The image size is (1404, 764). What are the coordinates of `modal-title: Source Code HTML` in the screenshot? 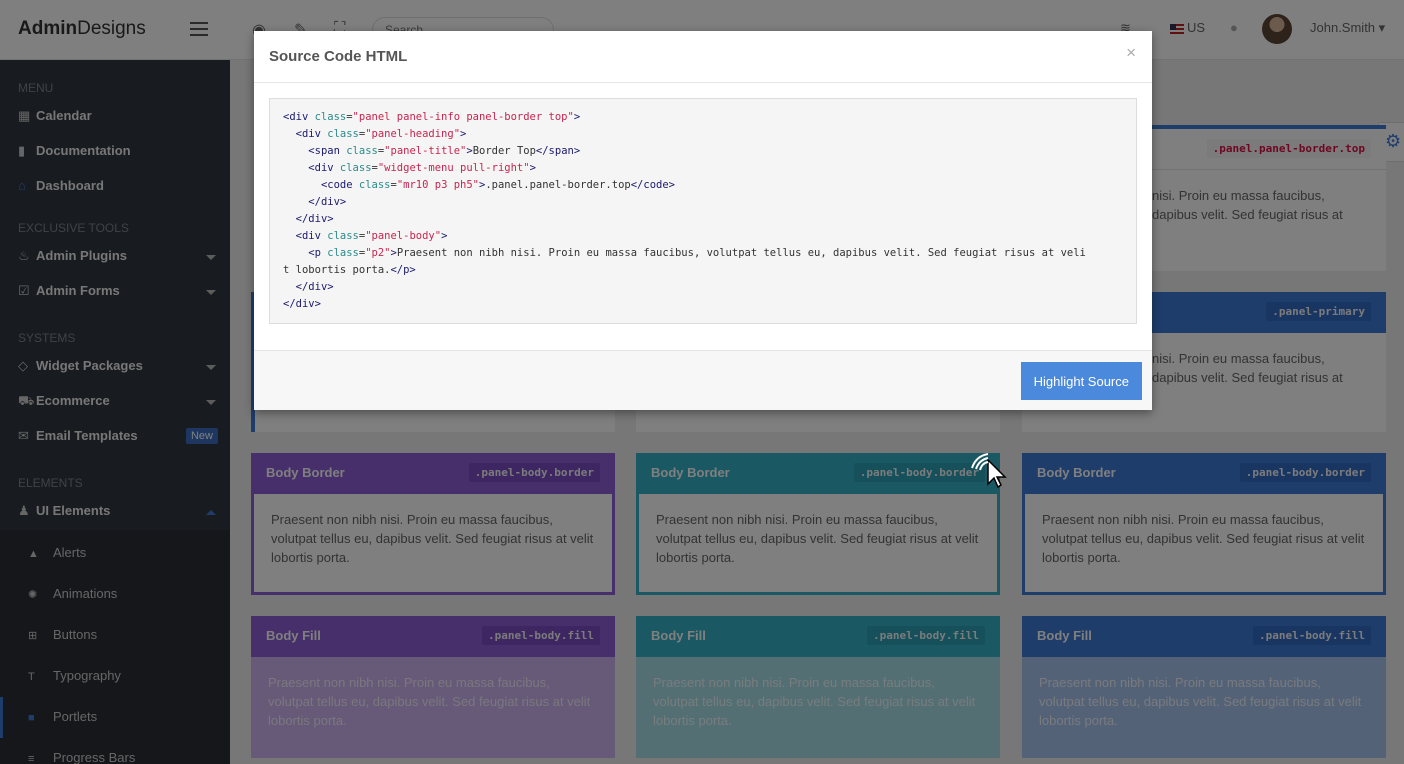 It's located at (338, 56).